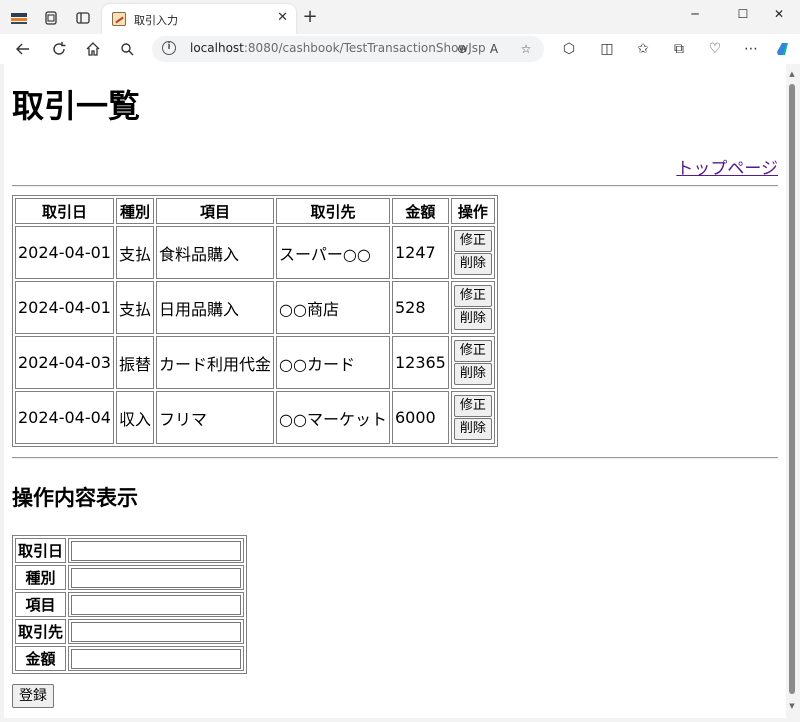 The width and height of the screenshot is (800, 722). I want to click on profile-icon, so click(19, 18).